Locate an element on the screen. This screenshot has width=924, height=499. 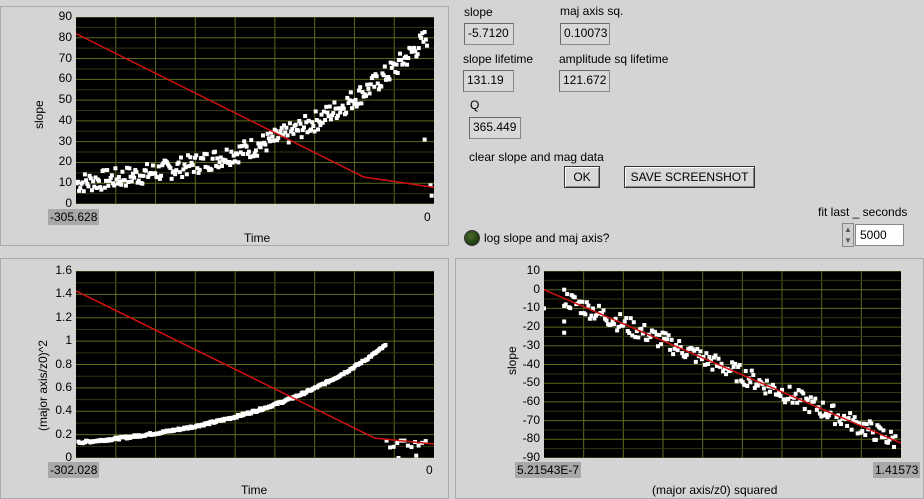
chart2-xmax: 0 is located at coordinates (429, 470).